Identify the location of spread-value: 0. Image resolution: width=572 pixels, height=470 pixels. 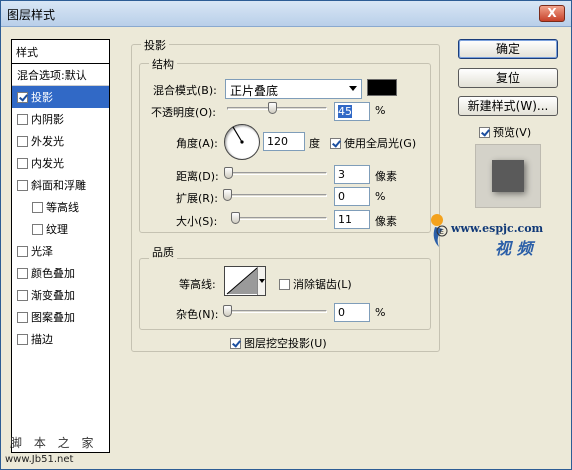
(341, 196).